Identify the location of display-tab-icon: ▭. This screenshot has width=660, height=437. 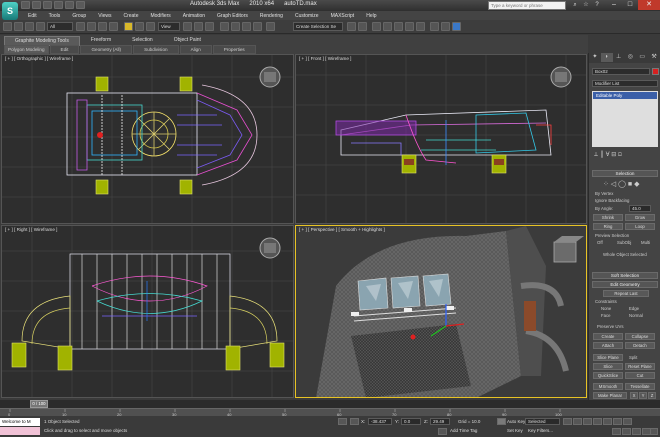
(642, 57).